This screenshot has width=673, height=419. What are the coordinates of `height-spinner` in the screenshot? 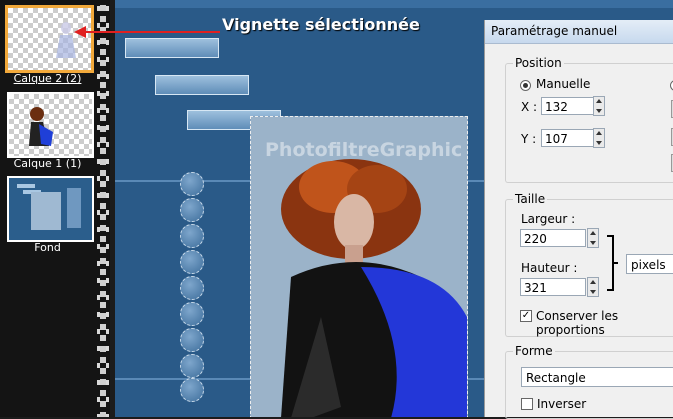 It's located at (593, 287).